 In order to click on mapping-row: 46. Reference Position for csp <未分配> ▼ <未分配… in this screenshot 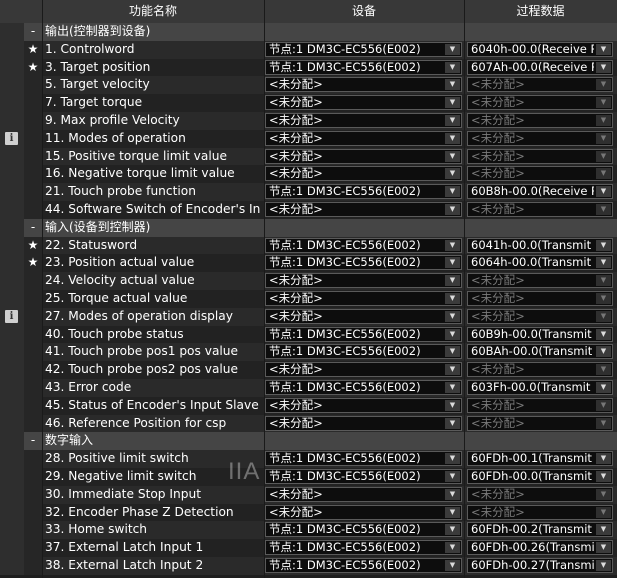, I will do `click(308, 423)`.